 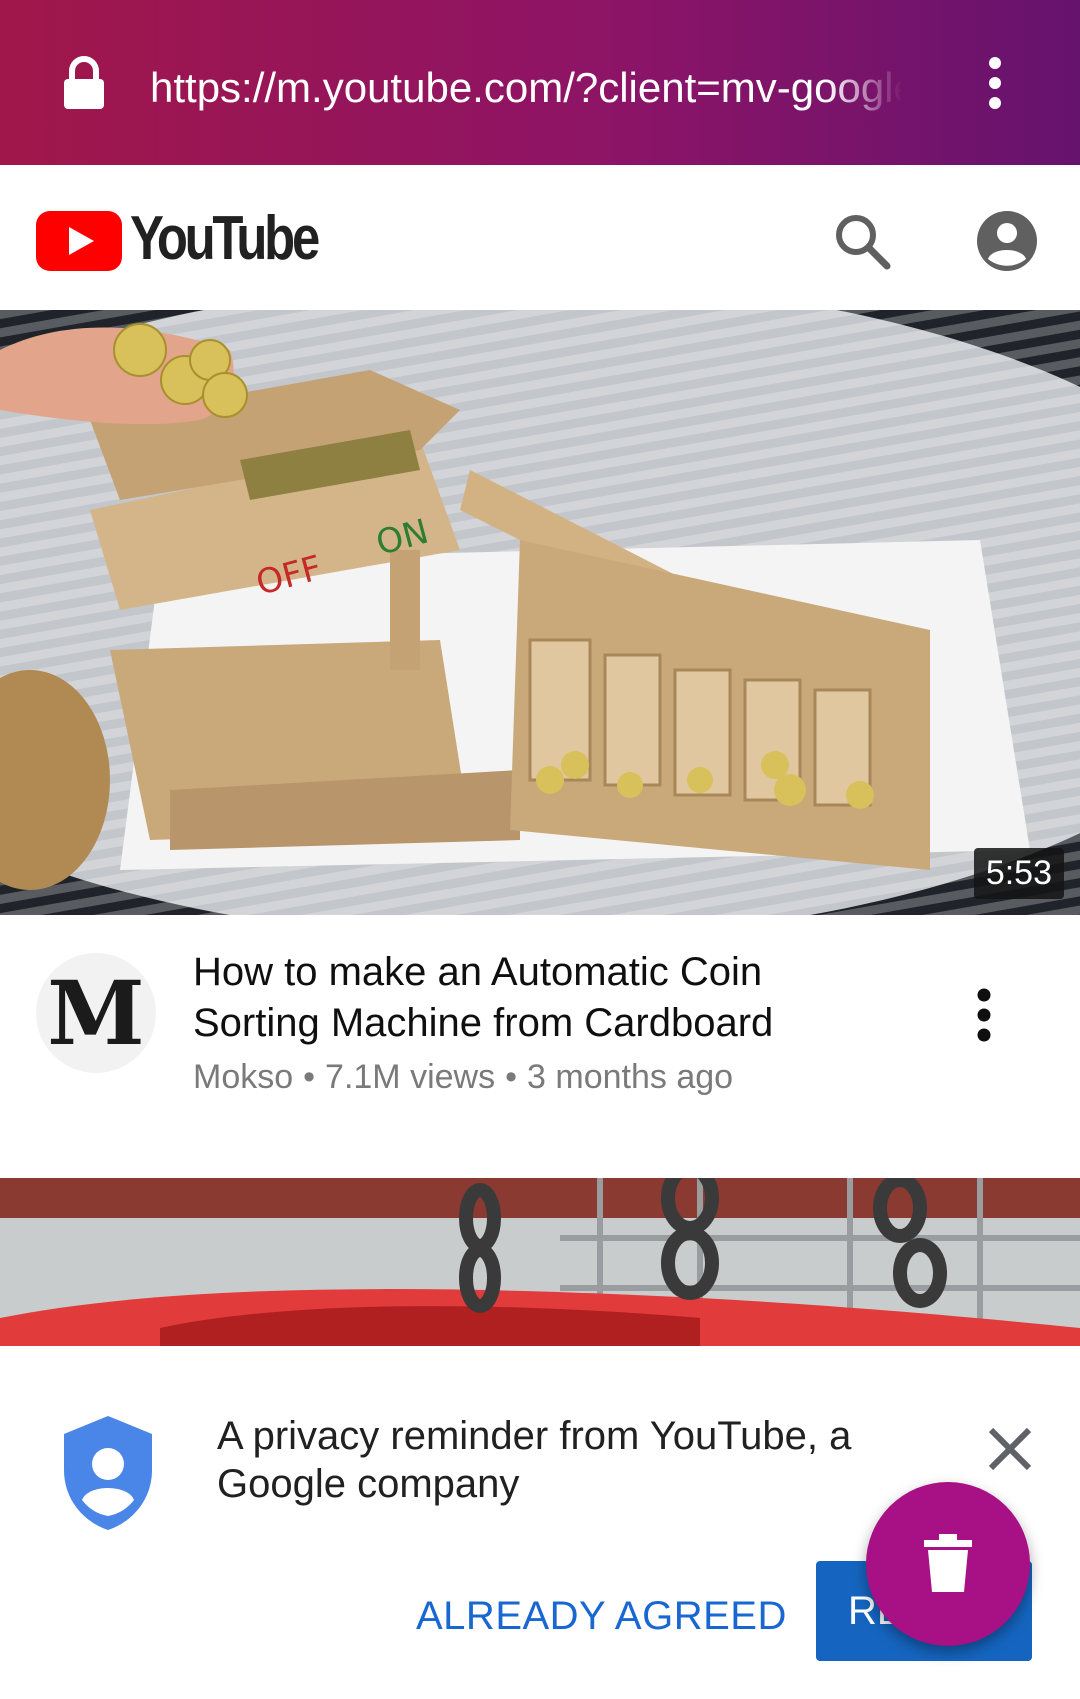 I want to click on already-agreed-button: ALREADY AGREED, so click(x=601, y=1616).